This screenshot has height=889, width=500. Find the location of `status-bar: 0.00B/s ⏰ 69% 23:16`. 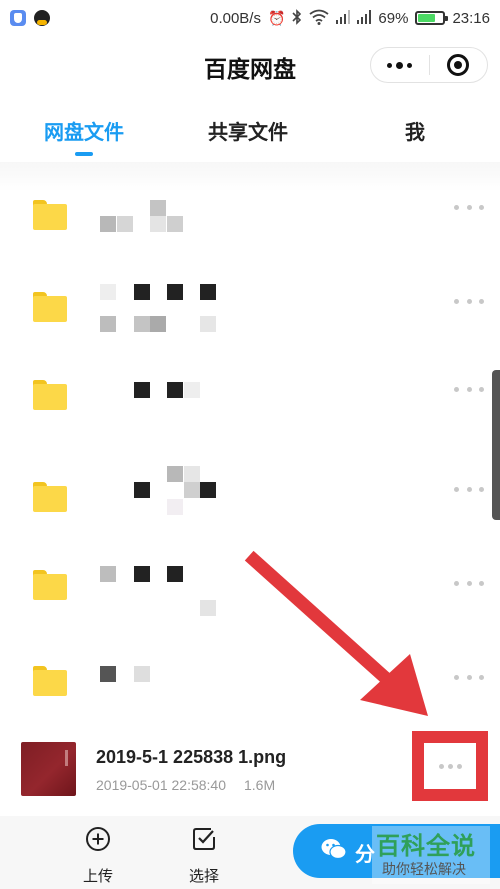

status-bar: 0.00B/s ⏰ 69% 23:16 is located at coordinates (250, 18).